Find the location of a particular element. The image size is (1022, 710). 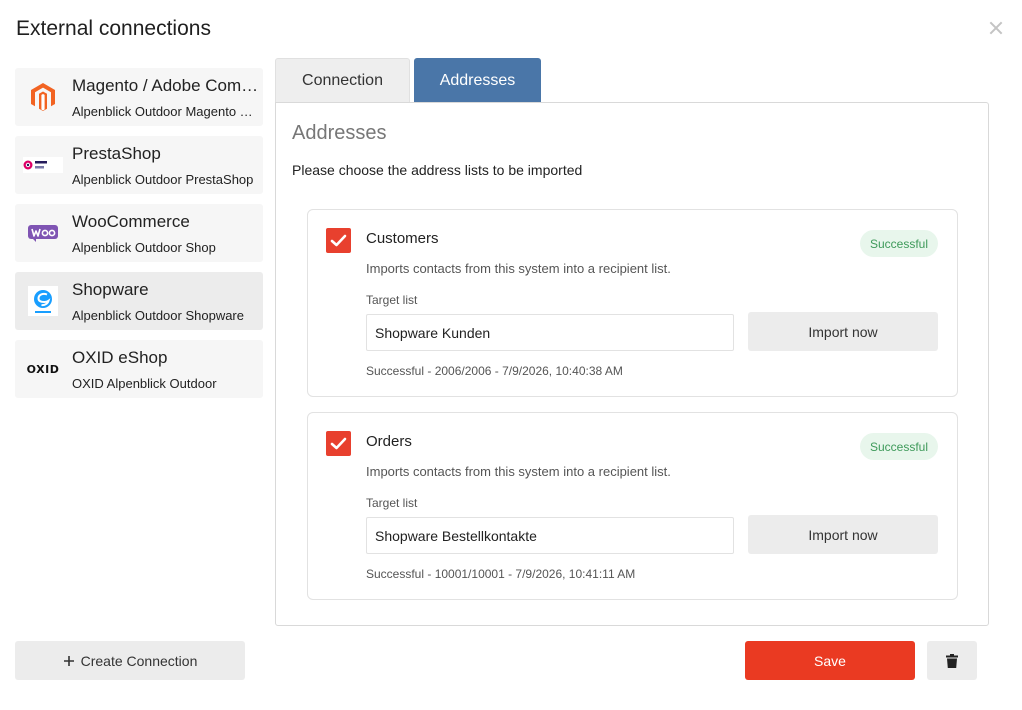

woocommerce-logo-icon is located at coordinates (43, 233).